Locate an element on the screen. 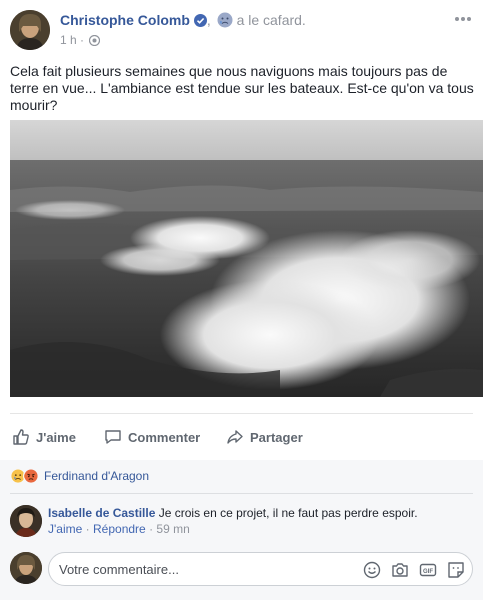 This screenshot has width=483, height=600. gif-icon: GIF is located at coordinates (428, 570).